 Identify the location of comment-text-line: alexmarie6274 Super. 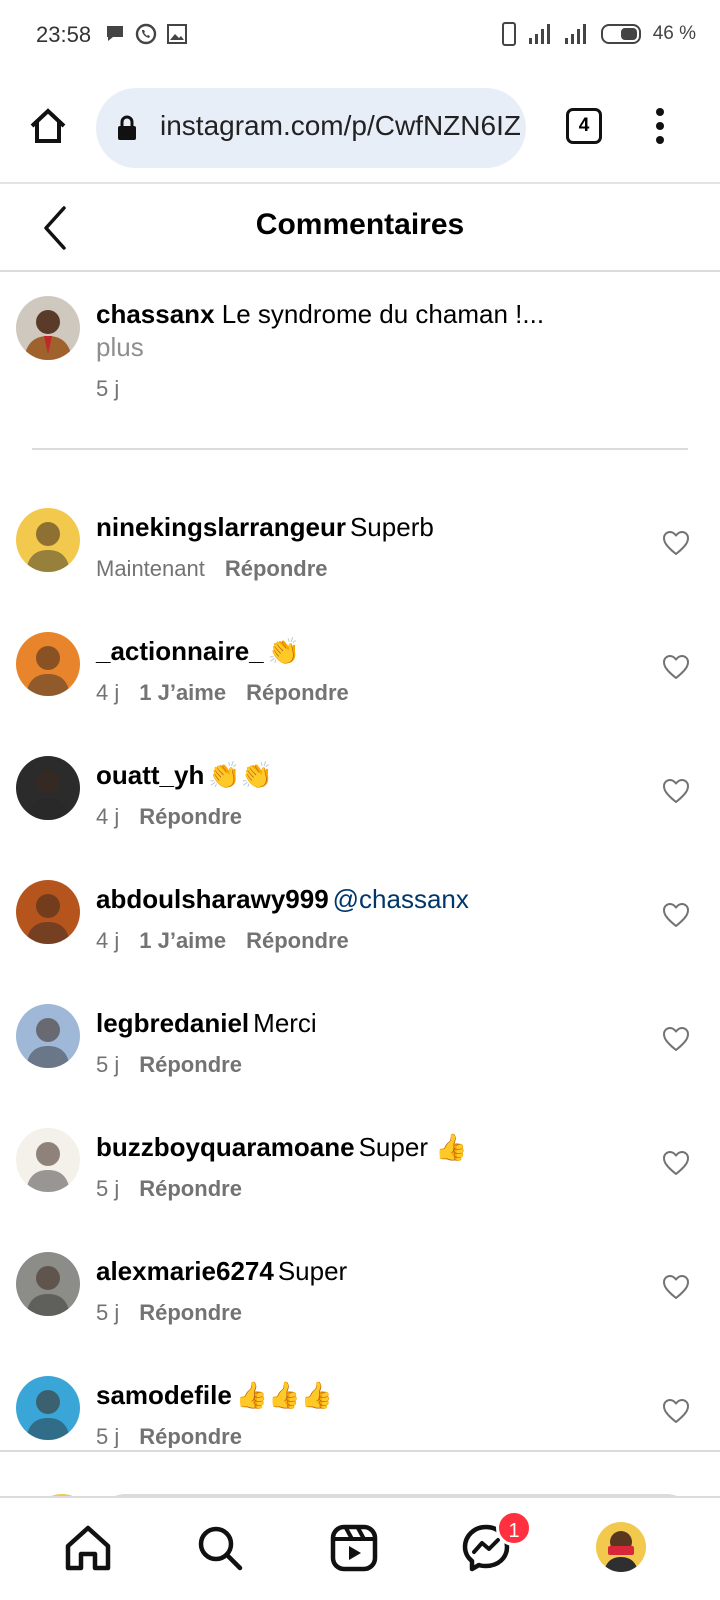
(221, 1271).